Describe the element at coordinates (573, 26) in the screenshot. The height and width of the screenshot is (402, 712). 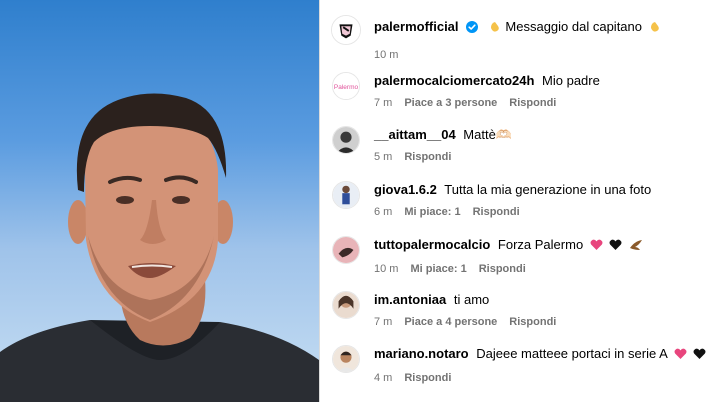
I see `caption-text: Messaggio dal capitano` at that location.